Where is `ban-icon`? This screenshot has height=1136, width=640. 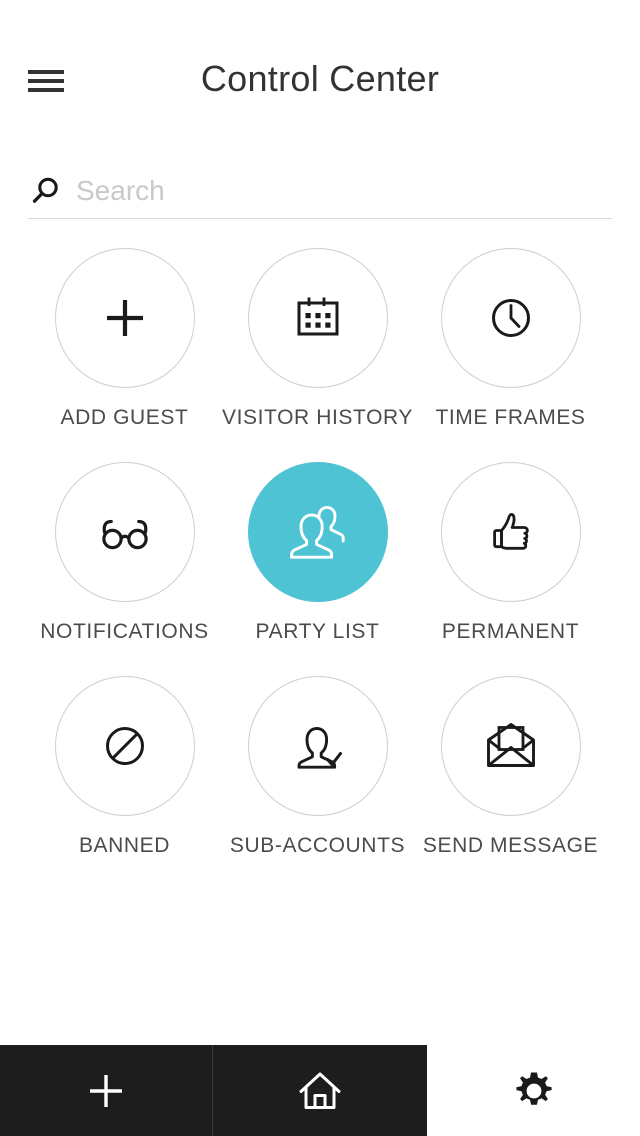
ban-icon is located at coordinates (124, 746).